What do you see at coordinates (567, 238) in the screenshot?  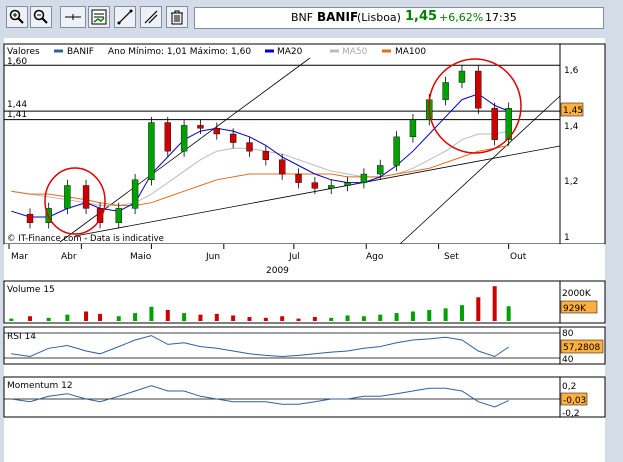 I see `price-tick-4: 1` at bounding box center [567, 238].